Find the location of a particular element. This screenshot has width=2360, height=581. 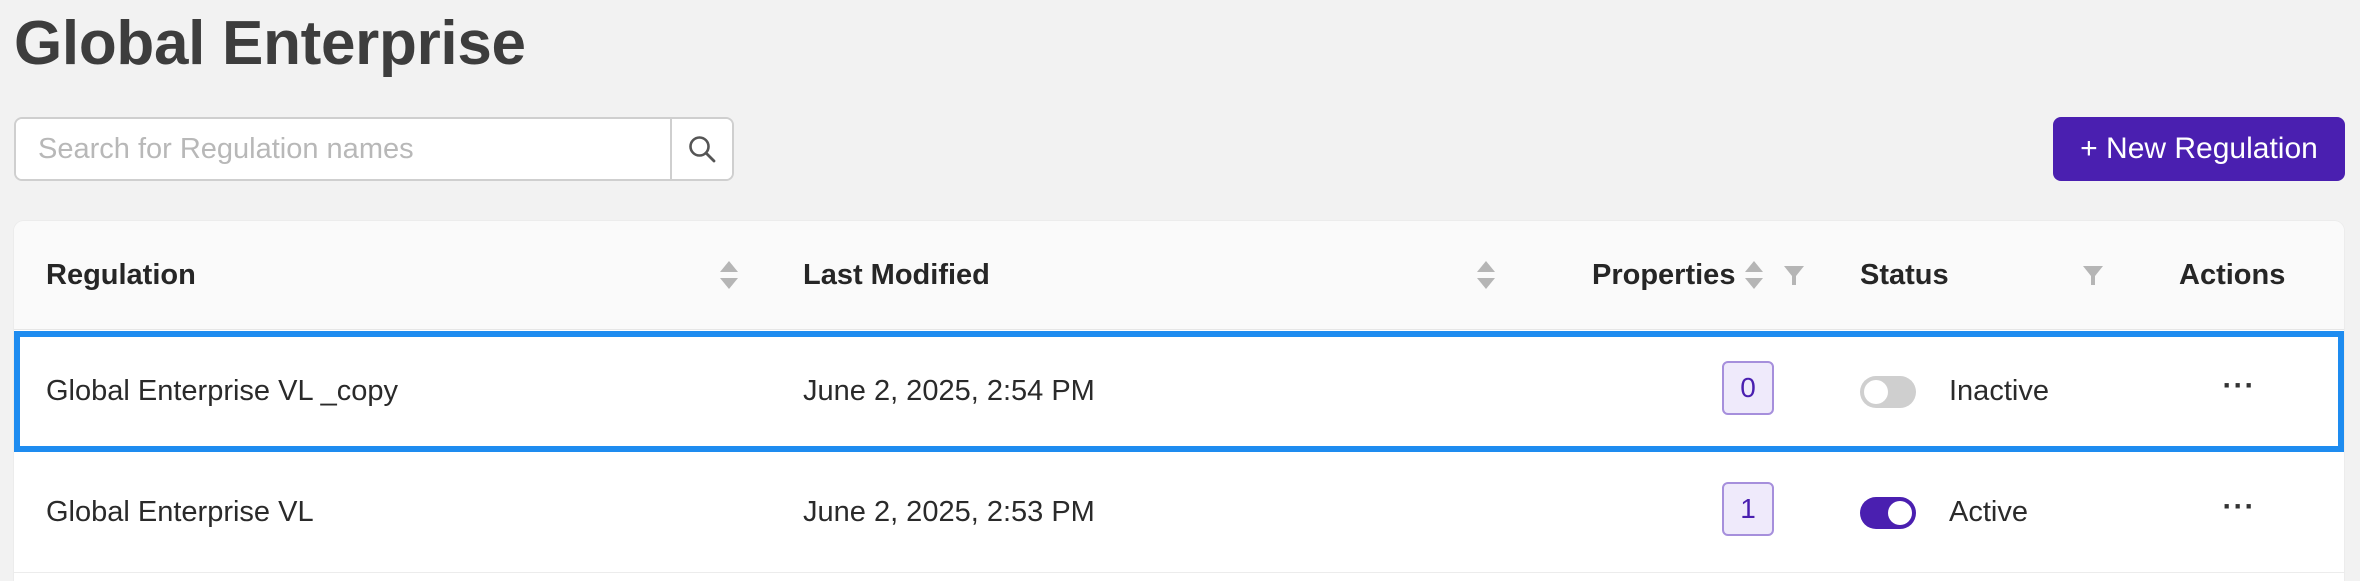

search-box is located at coordinates (374, 149).